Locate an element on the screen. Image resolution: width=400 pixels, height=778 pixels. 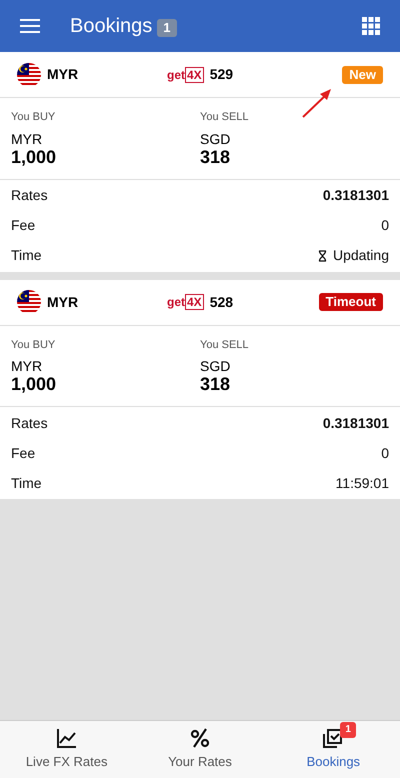
status-badge: Timeout is located at coordinates (350, 302).